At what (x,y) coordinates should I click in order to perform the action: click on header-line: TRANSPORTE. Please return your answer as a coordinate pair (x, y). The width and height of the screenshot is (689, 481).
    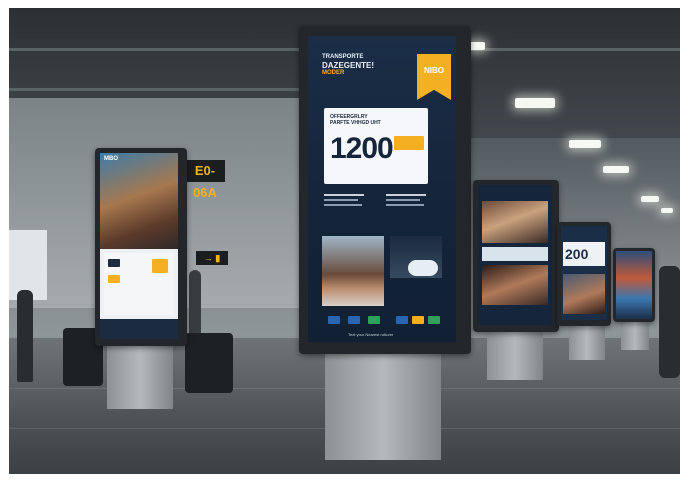
    Looking at the image, I should click on (343, 57).